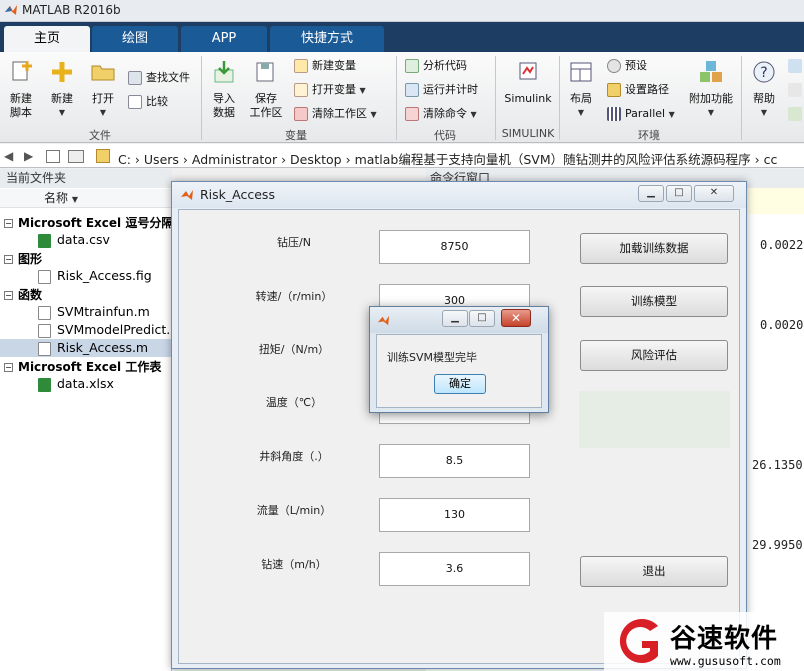 Image resolution: width=804 pixels, height=671 pixels. I want to click on breadcrumb-item: Administrator, so click(234, 159).